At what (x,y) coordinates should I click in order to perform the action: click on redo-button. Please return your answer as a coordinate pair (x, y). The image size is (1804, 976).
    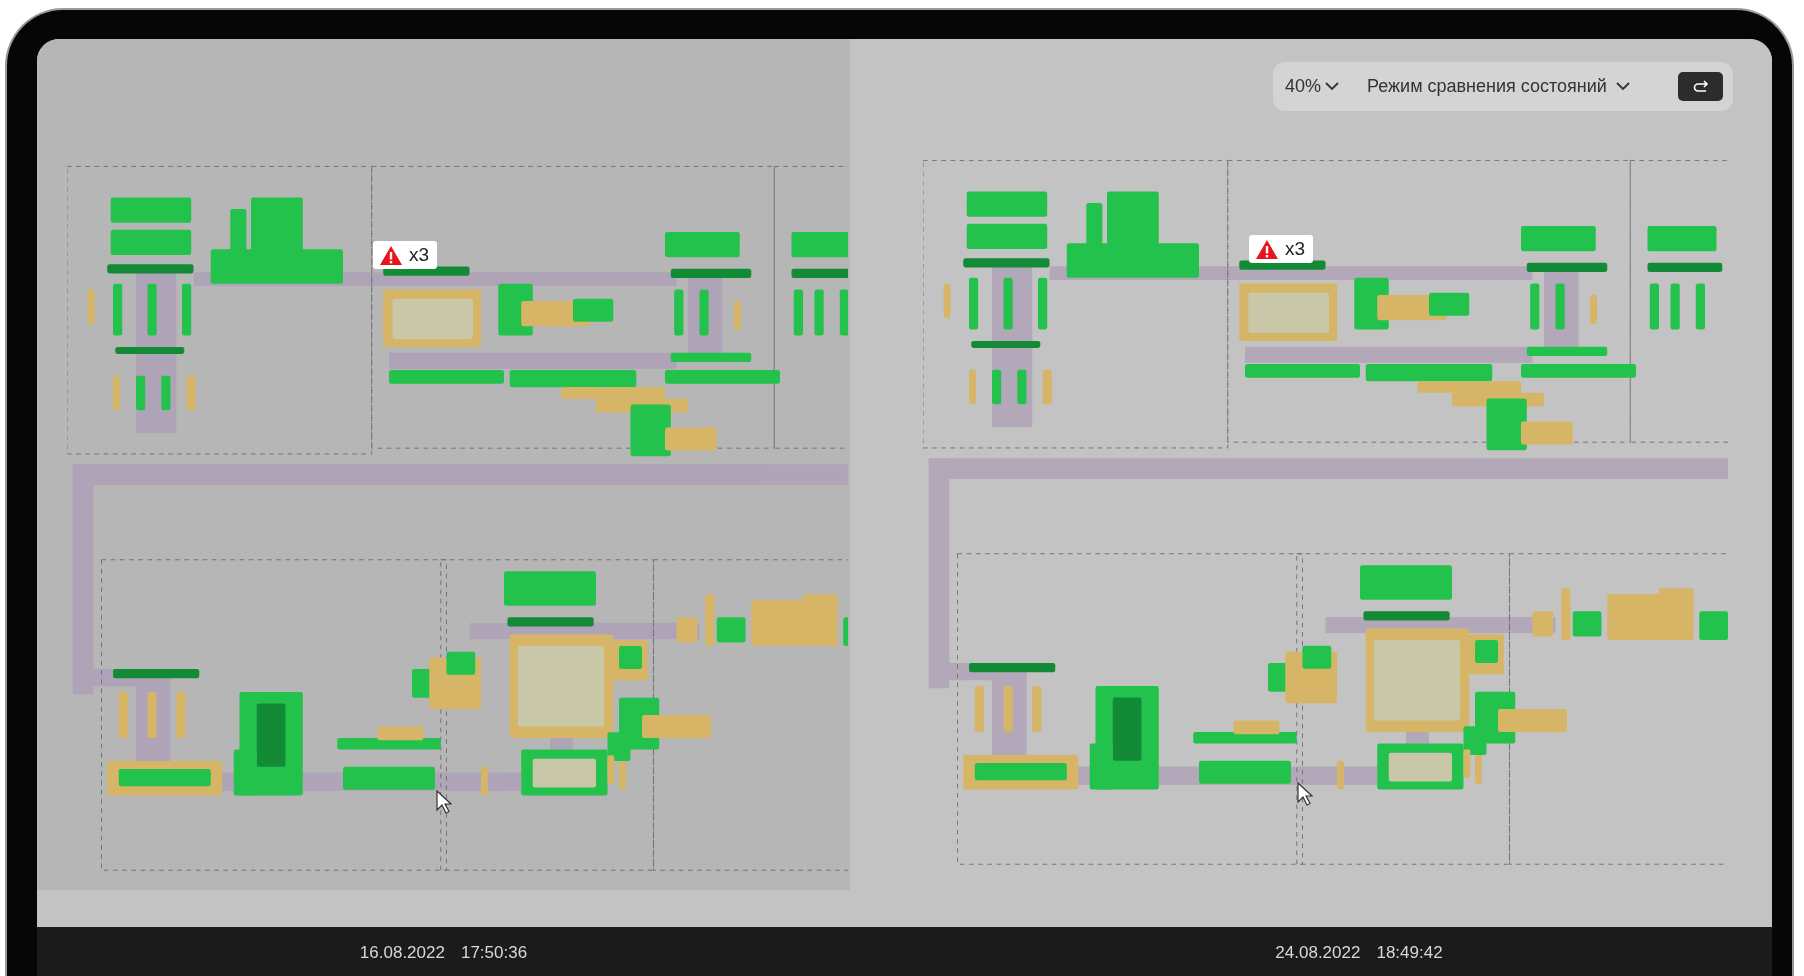
    Looking at the image, I should click on (1700, 86).